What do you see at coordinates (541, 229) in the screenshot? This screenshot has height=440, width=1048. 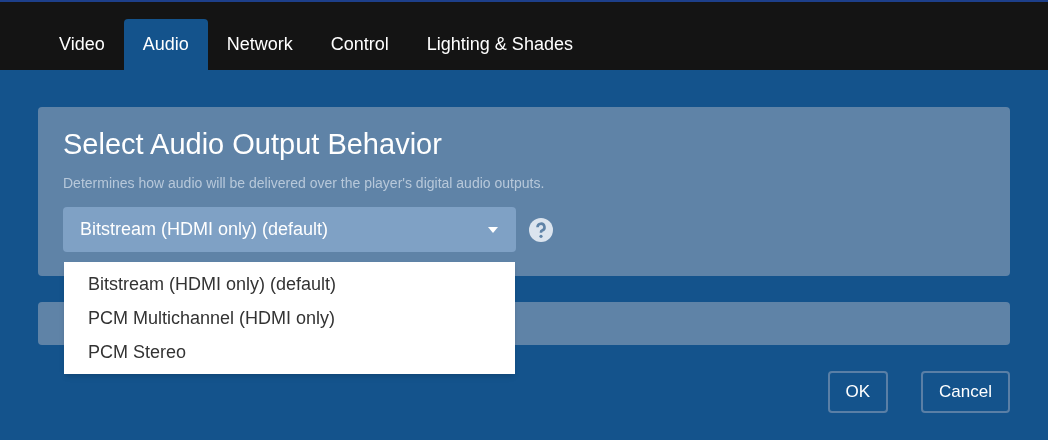 I see `help-icon` at bounding box center [541, 229].